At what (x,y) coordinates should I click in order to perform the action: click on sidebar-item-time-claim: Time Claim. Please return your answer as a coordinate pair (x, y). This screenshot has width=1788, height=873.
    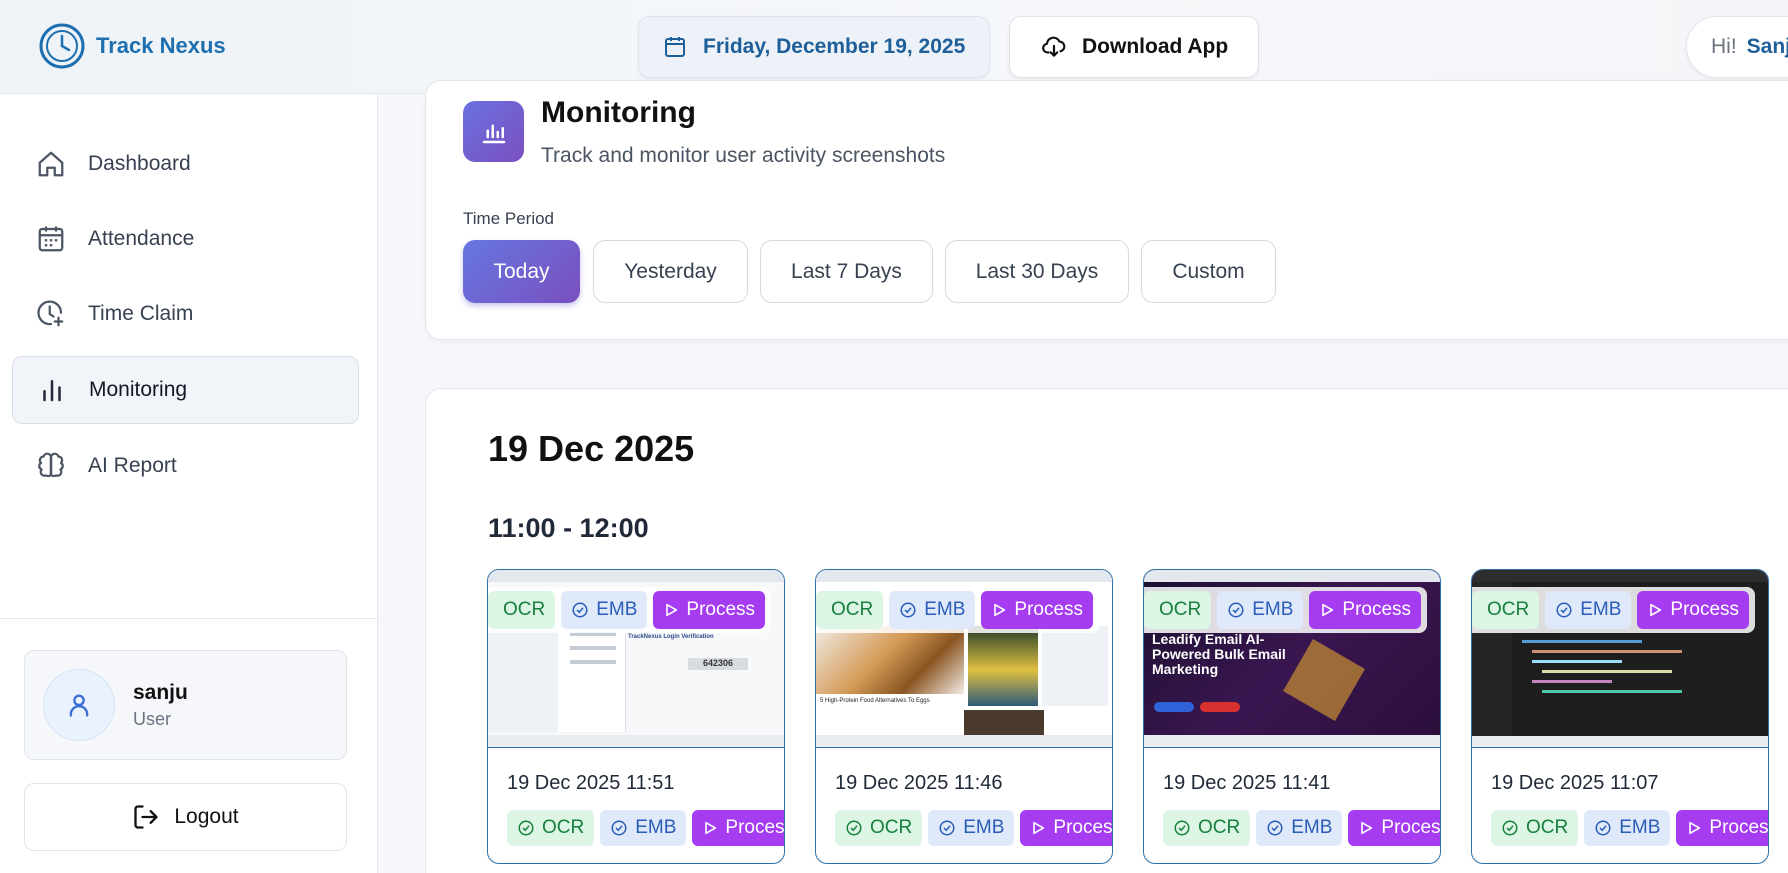
    Looking at the image, I should click on (185, 314).